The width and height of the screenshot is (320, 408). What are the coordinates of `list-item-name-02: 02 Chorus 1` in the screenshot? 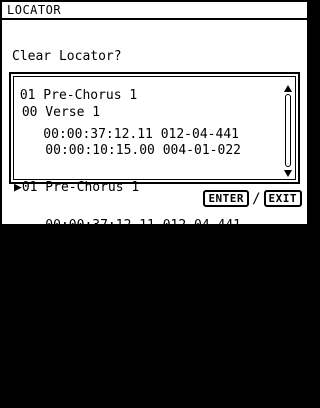 It's located at (127, 263).